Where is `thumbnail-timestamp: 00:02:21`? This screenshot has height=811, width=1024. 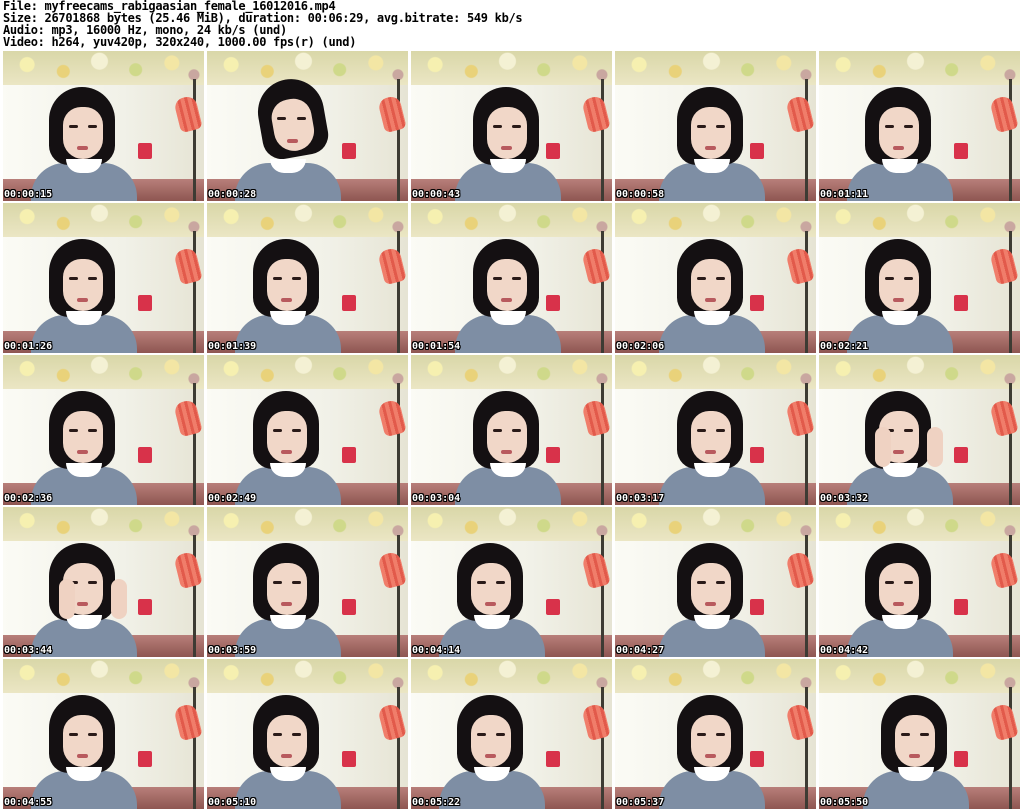 thumbnail-timestamp: 00:02:21 is located at coordinates (844, 346).